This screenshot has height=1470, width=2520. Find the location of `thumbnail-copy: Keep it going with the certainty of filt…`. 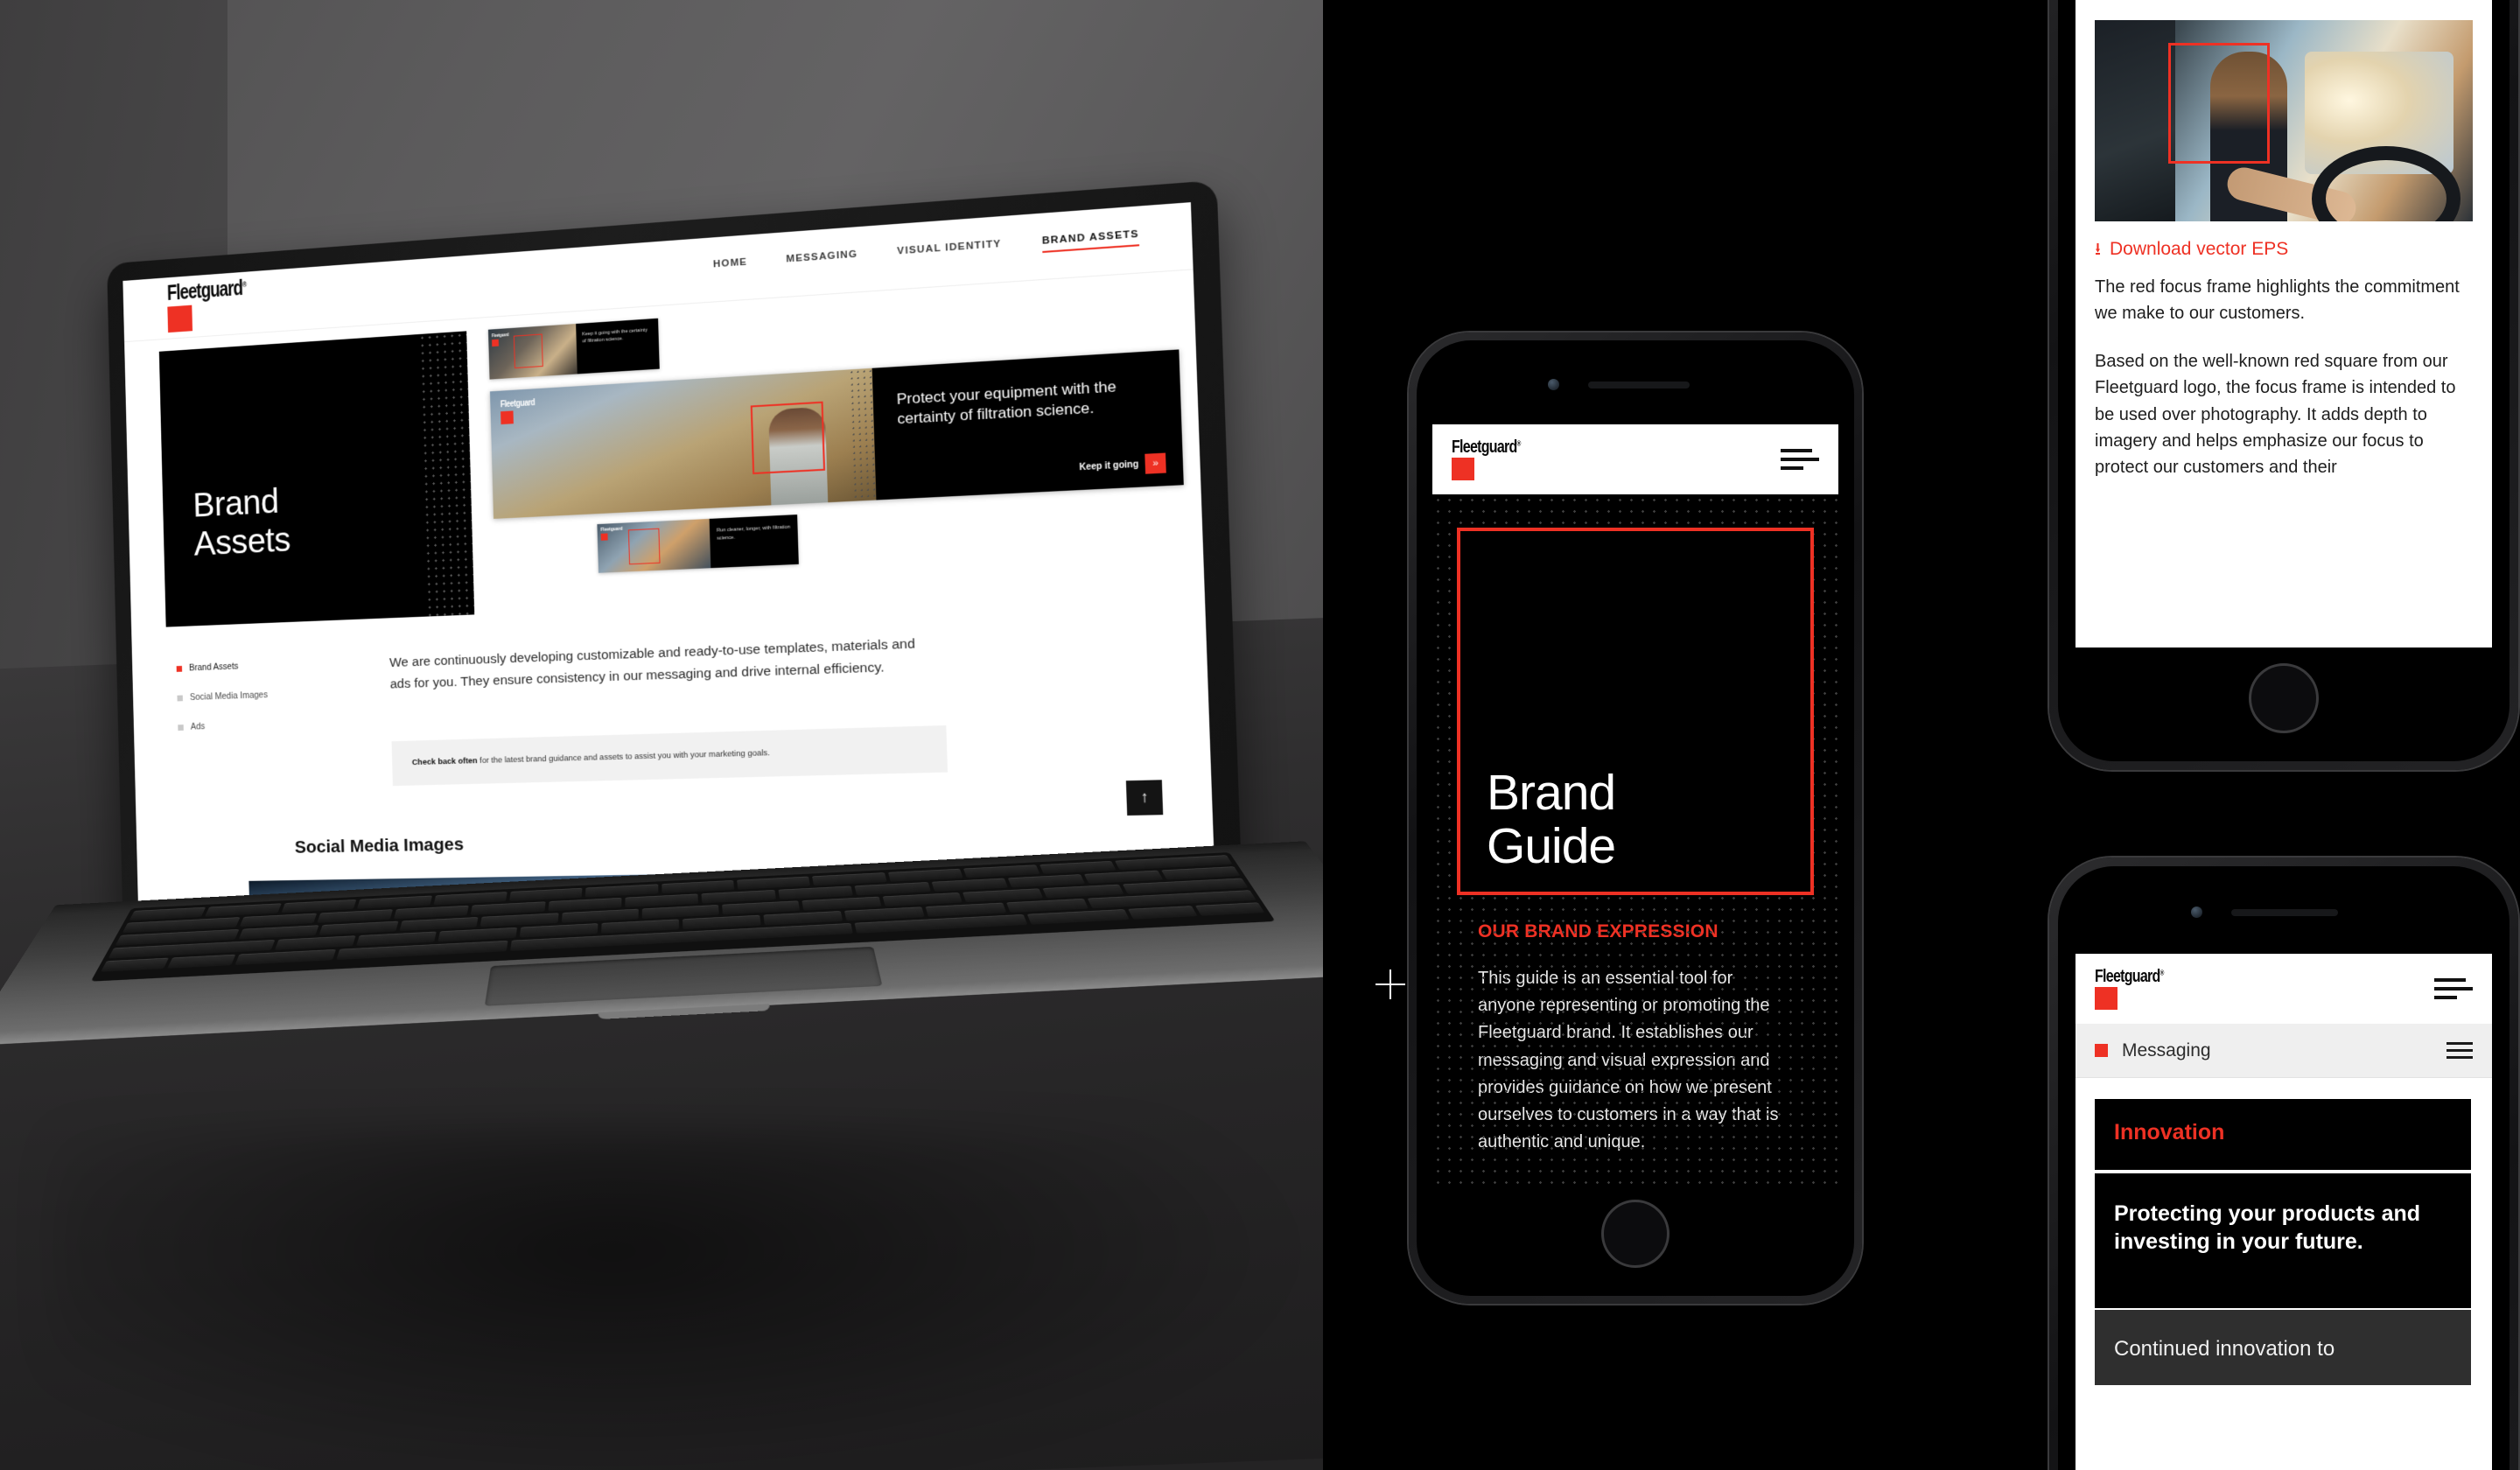

thumbnail-copy: Keep it going with the certainty of filt… is located at coordinates (615, 336).